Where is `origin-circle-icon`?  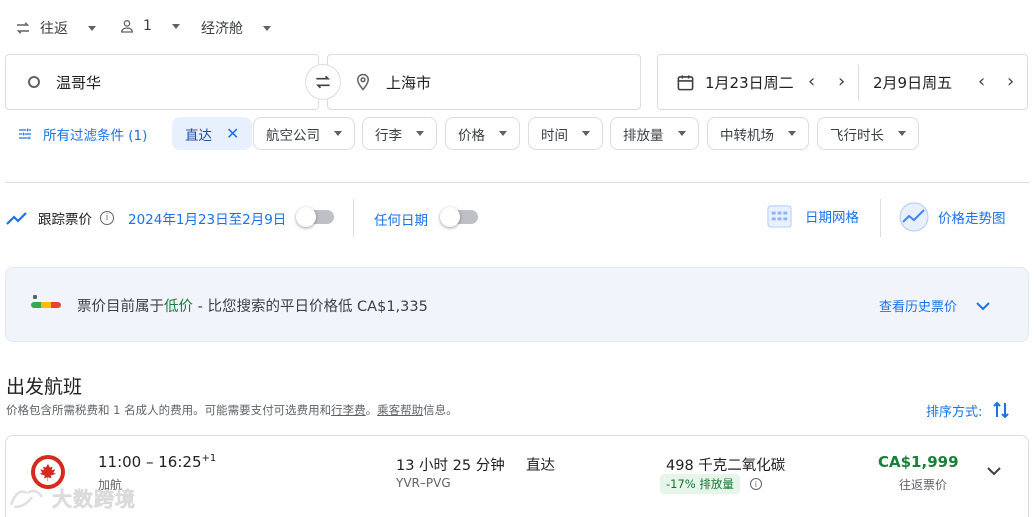
origin-circle-icon is located at coordinates (34, 82).